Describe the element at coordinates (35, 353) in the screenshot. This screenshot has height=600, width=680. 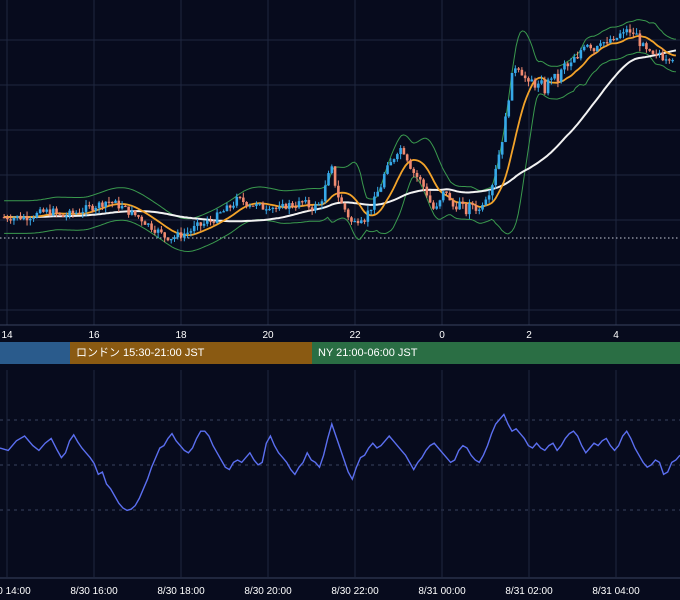
I see `session-bar-tokyo` at that location.